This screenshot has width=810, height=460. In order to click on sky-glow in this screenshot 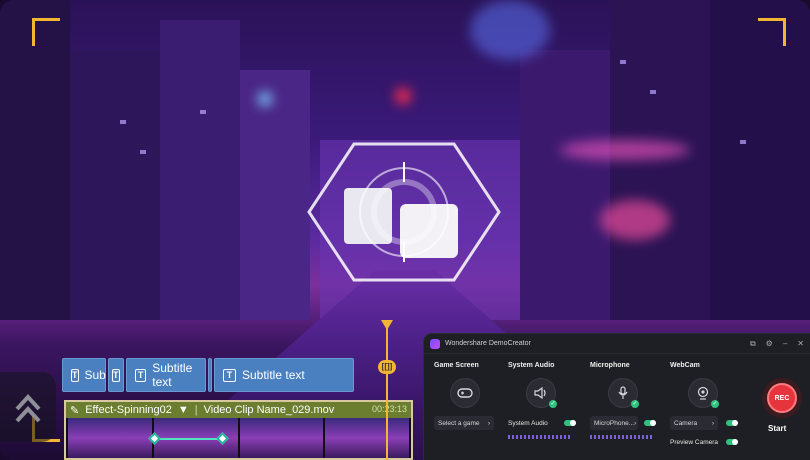, I will do `click(510, 30)`.